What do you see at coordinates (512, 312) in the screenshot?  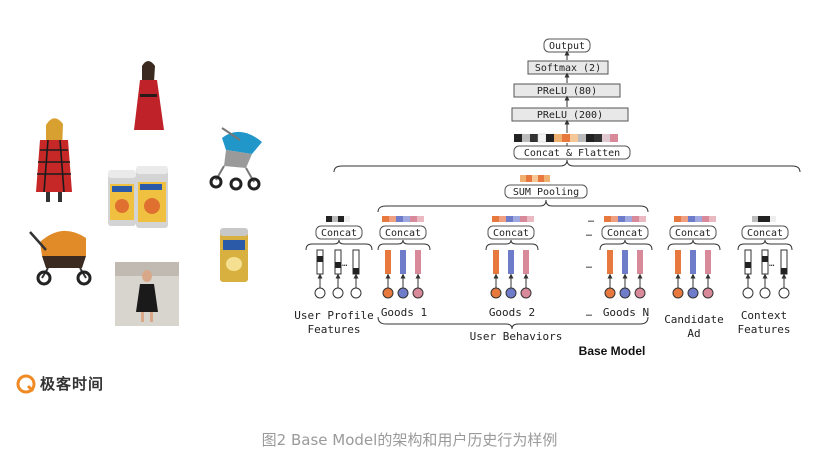 I see `goods2-label: Goods 2` at bounding box center [512, 312].